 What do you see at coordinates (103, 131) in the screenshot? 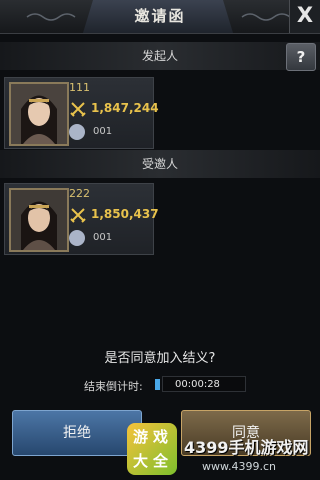
I see `initiator-guild: 001` at bounding box center [103, 131].